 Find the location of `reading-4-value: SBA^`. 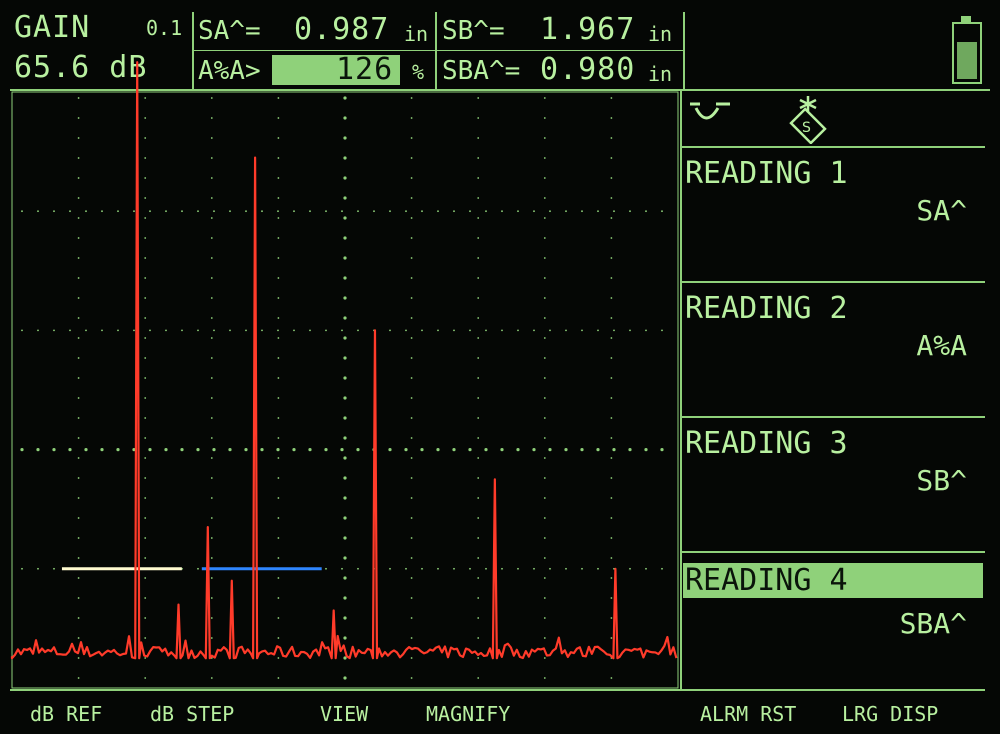

reading-4-value: SBA^ is located at coordinates (933, 623).